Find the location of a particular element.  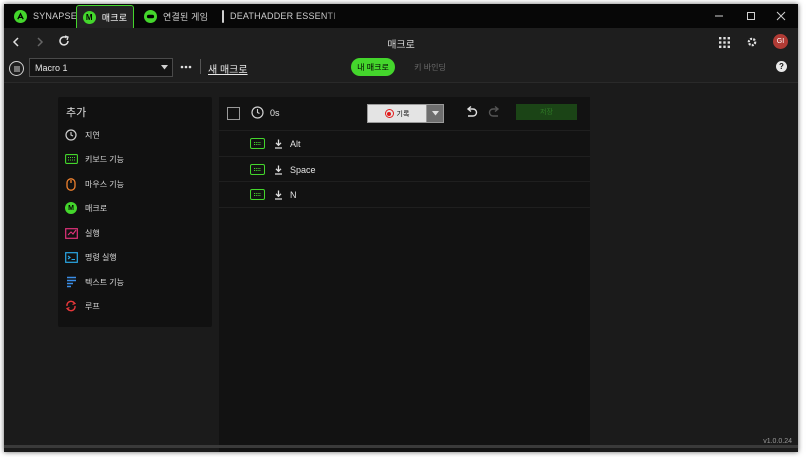

add-panel-header: 추가 is located at coordinates (76, 113).